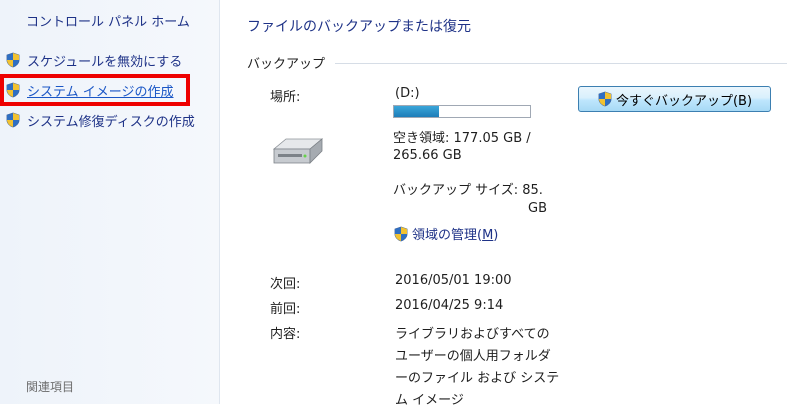 The width and height of the screenshot is (800, 408). What do you see at coordinates (472, 334) in the screenshot?
I see `contents-line: ライブラリおよびすべての` at bounding box center [472, 334].